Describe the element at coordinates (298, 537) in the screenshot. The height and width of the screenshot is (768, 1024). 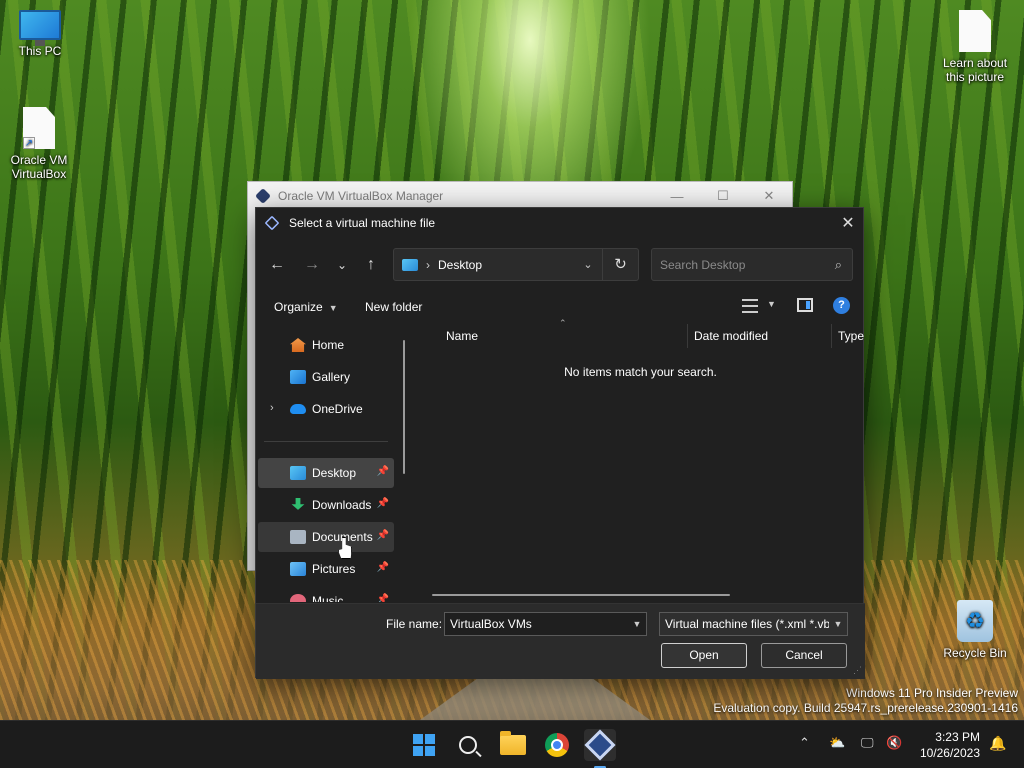
I see `document-icon` at that location.